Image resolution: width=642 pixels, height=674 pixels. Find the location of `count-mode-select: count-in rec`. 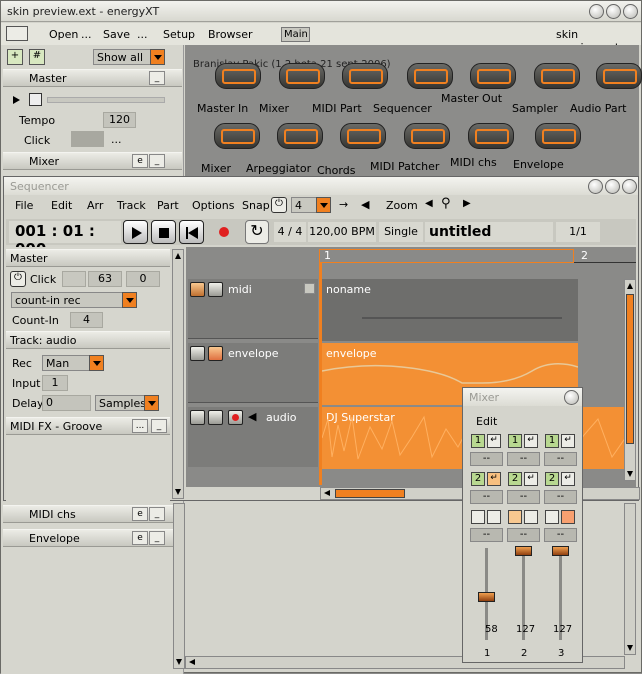

count-mode-select: count-in rec is located at coordinates (74, 300).